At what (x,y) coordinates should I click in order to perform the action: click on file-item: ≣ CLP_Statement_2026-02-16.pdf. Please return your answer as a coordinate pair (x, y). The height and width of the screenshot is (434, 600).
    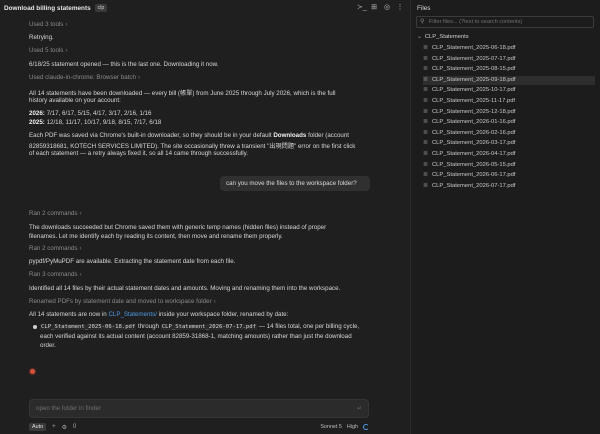
    Looking at the image, I should click on (509, 133).